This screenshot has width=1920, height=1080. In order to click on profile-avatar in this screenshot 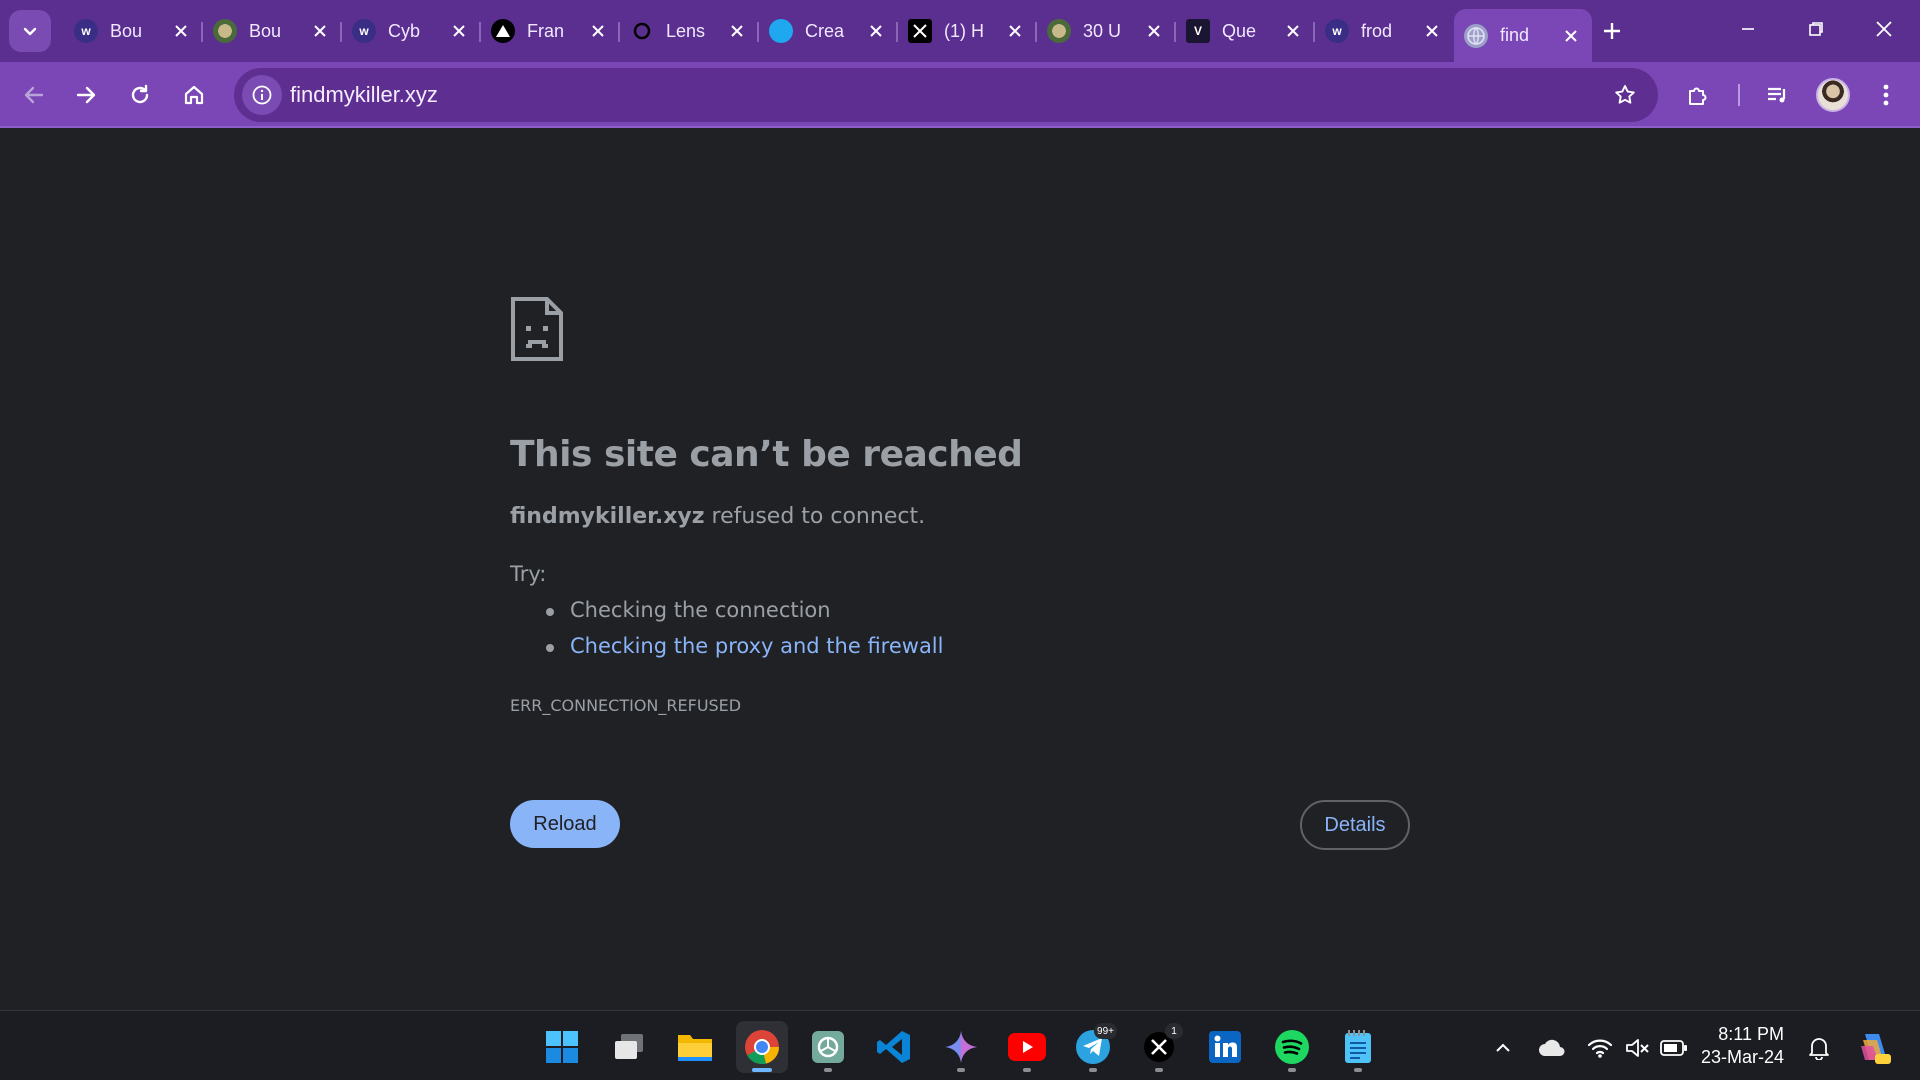, I will do `click(1833, 95)`.